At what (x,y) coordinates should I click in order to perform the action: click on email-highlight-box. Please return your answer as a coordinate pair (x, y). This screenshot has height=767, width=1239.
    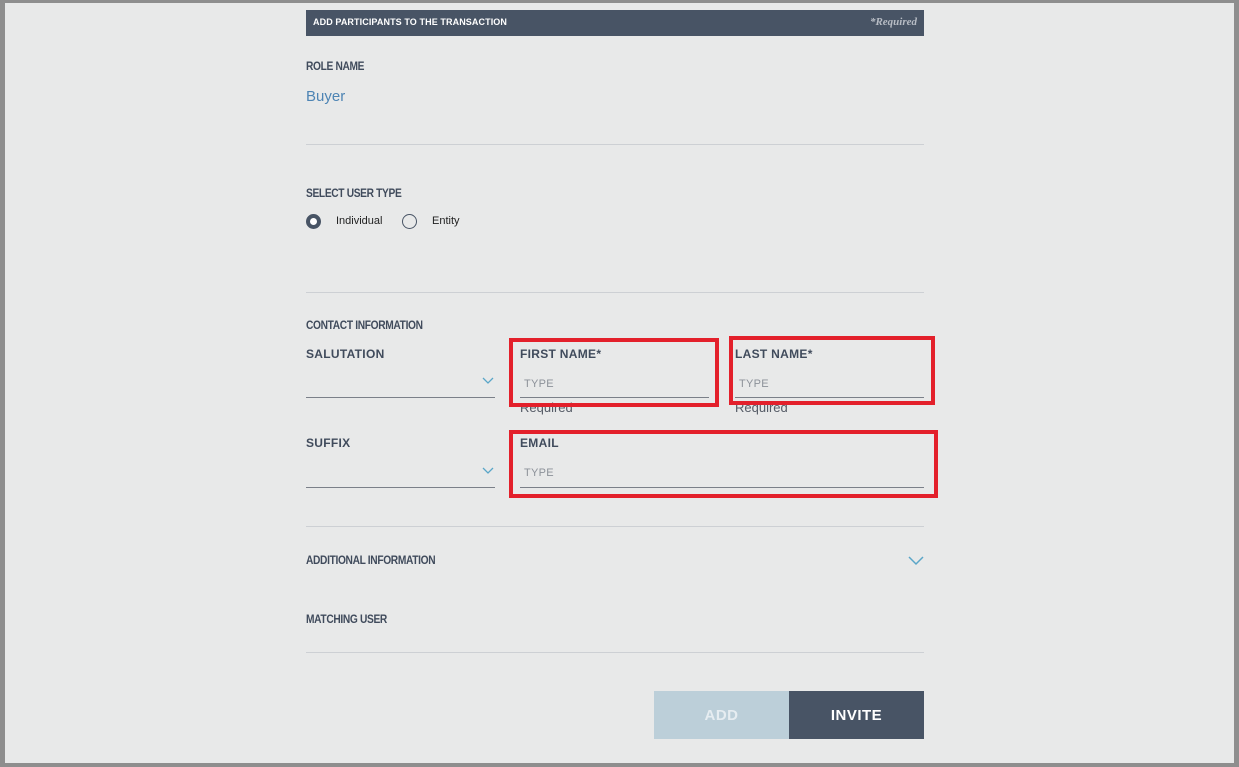
    Looking at the image, I should click on (723, 464).